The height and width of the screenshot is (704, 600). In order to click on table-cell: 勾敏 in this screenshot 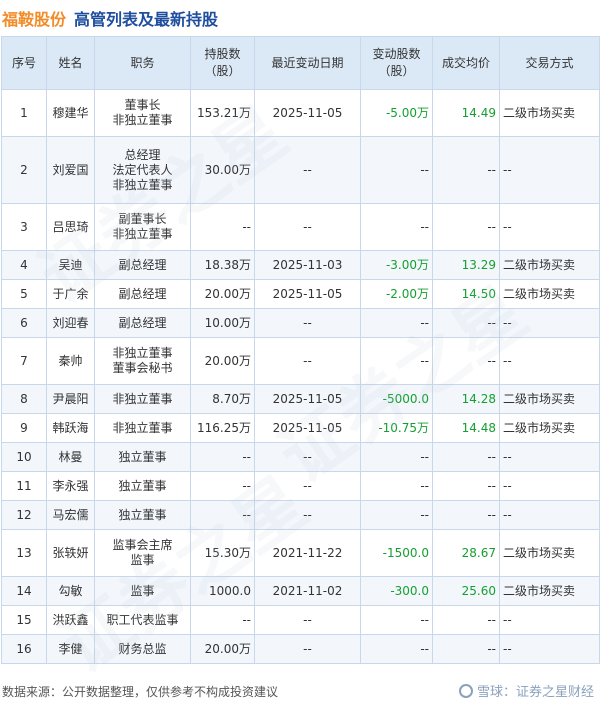, I will do `click(70, 591)`.